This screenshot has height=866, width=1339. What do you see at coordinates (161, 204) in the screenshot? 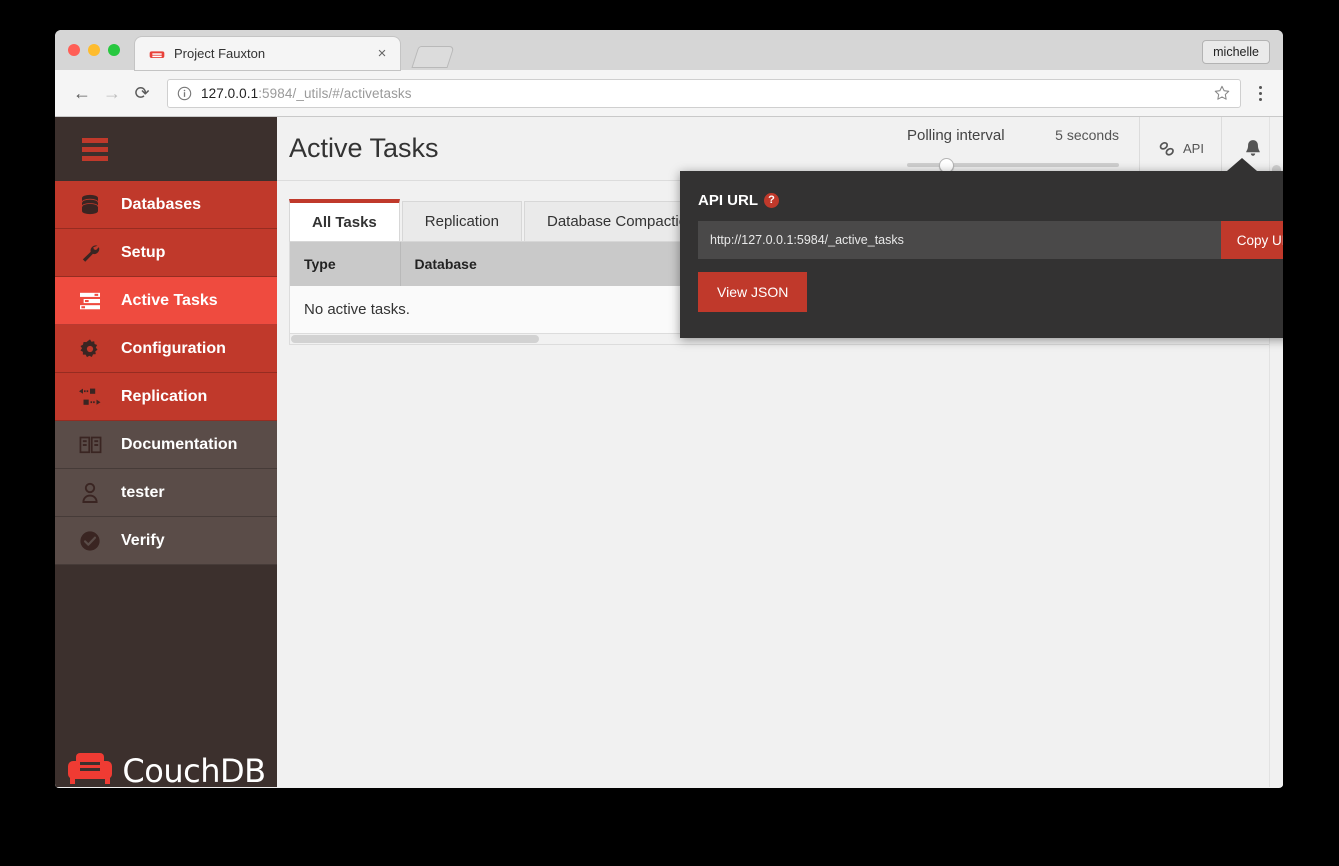
I see `sidebar-item-label: Databases` at bounding box center [161, 204].